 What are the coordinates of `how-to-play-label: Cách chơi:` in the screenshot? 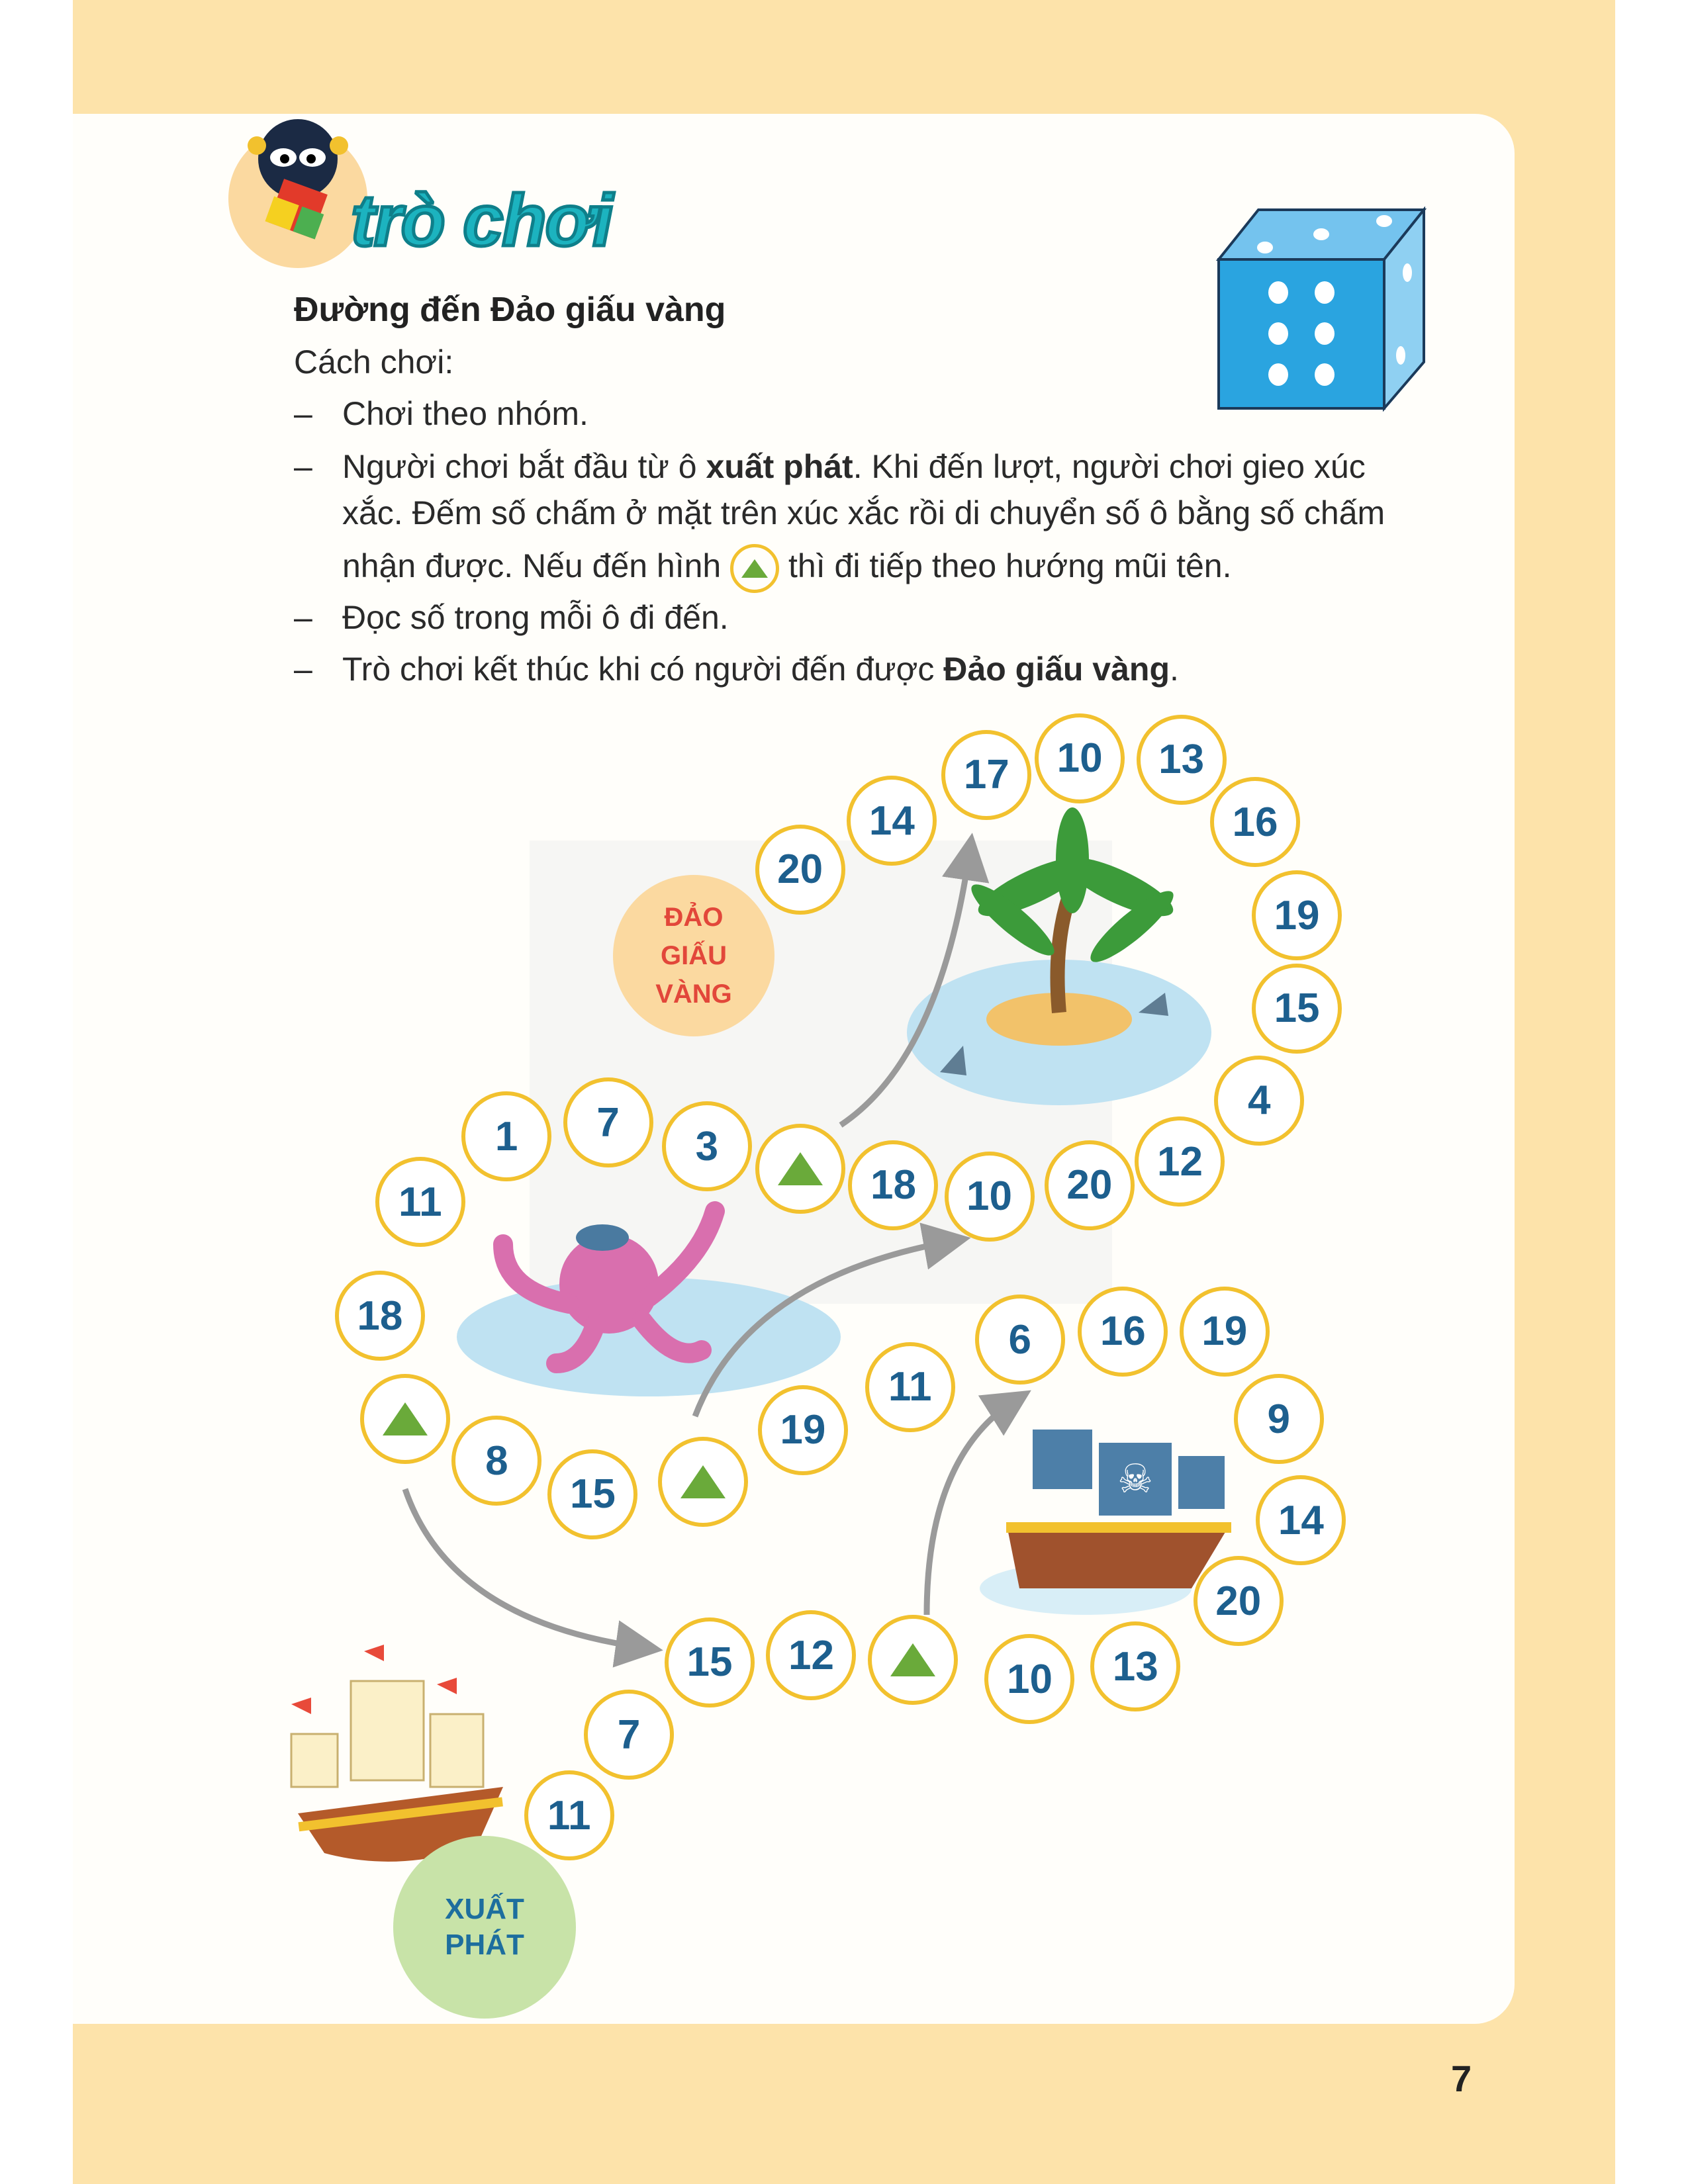 It's located at (374, 362).